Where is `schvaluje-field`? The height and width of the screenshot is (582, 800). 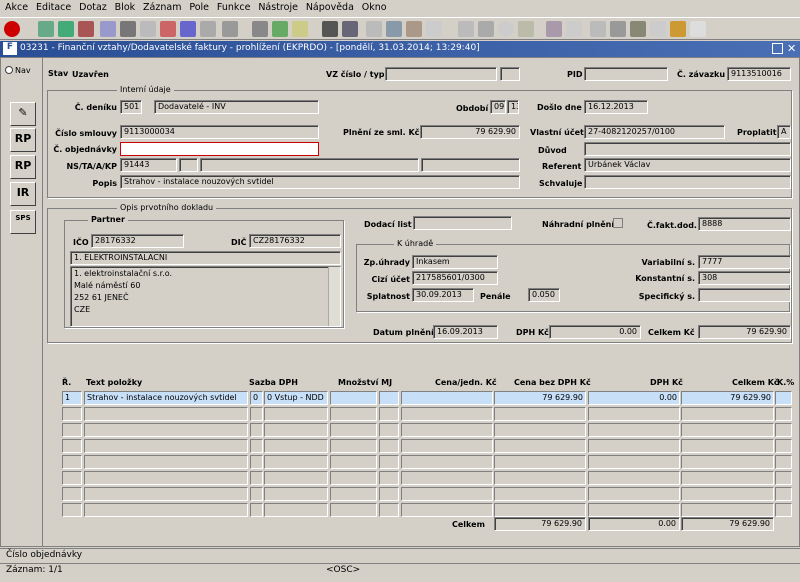 schvaluje-field is located at coordinates (687, 182).